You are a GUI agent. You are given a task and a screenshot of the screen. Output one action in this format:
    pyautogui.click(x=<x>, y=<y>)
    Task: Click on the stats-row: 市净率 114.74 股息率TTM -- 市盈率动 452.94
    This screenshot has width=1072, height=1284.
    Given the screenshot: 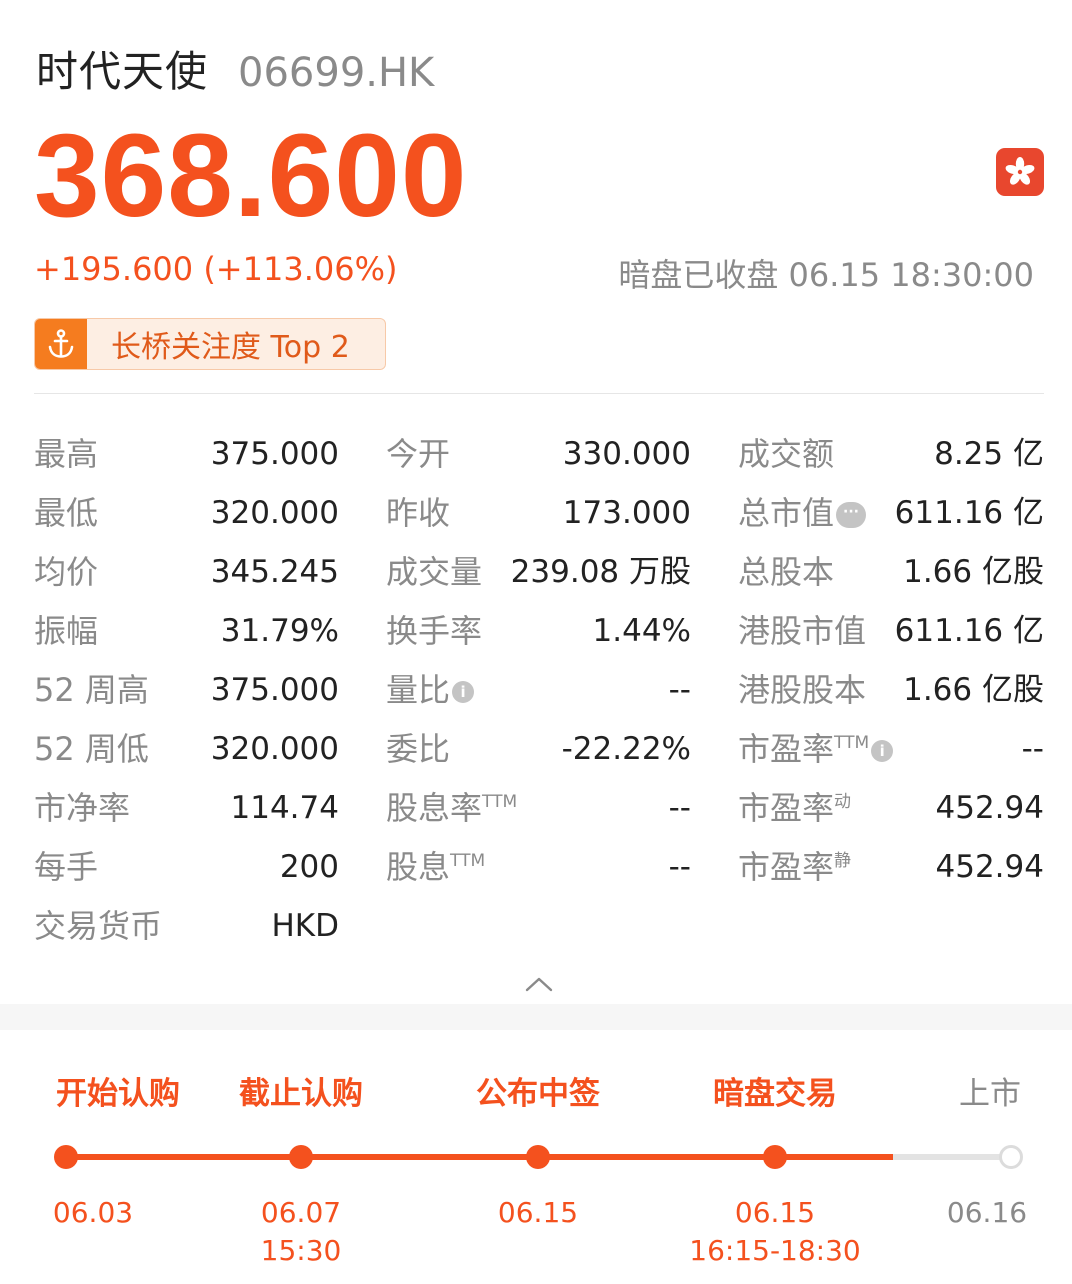 What is the action you would take?
    pyautogui.click(x=539, y=808)
    